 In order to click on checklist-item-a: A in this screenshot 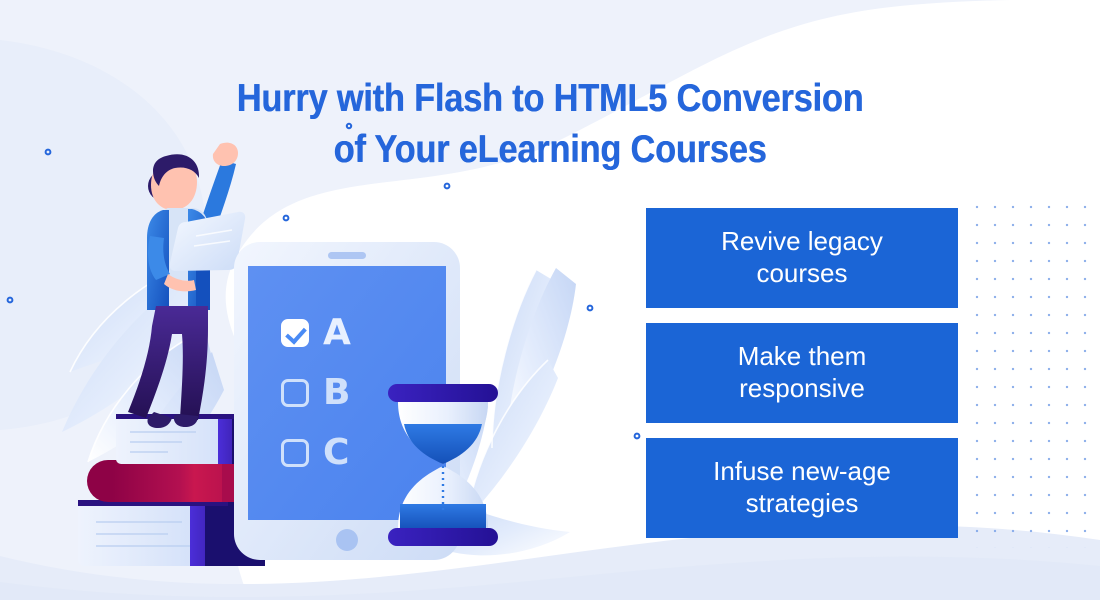, I will do `click(336, 332)`.